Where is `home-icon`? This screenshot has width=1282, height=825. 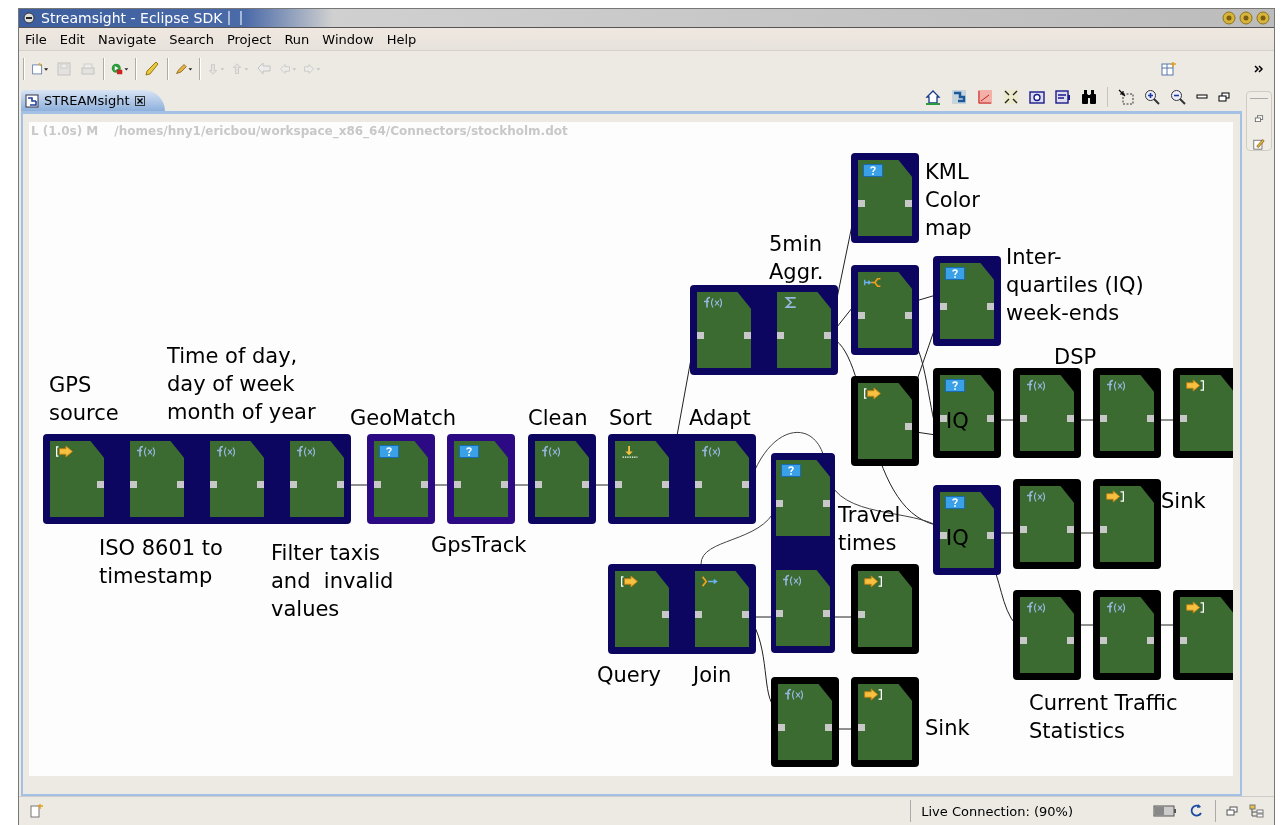 home-icon is located at coordinates (933, 97).